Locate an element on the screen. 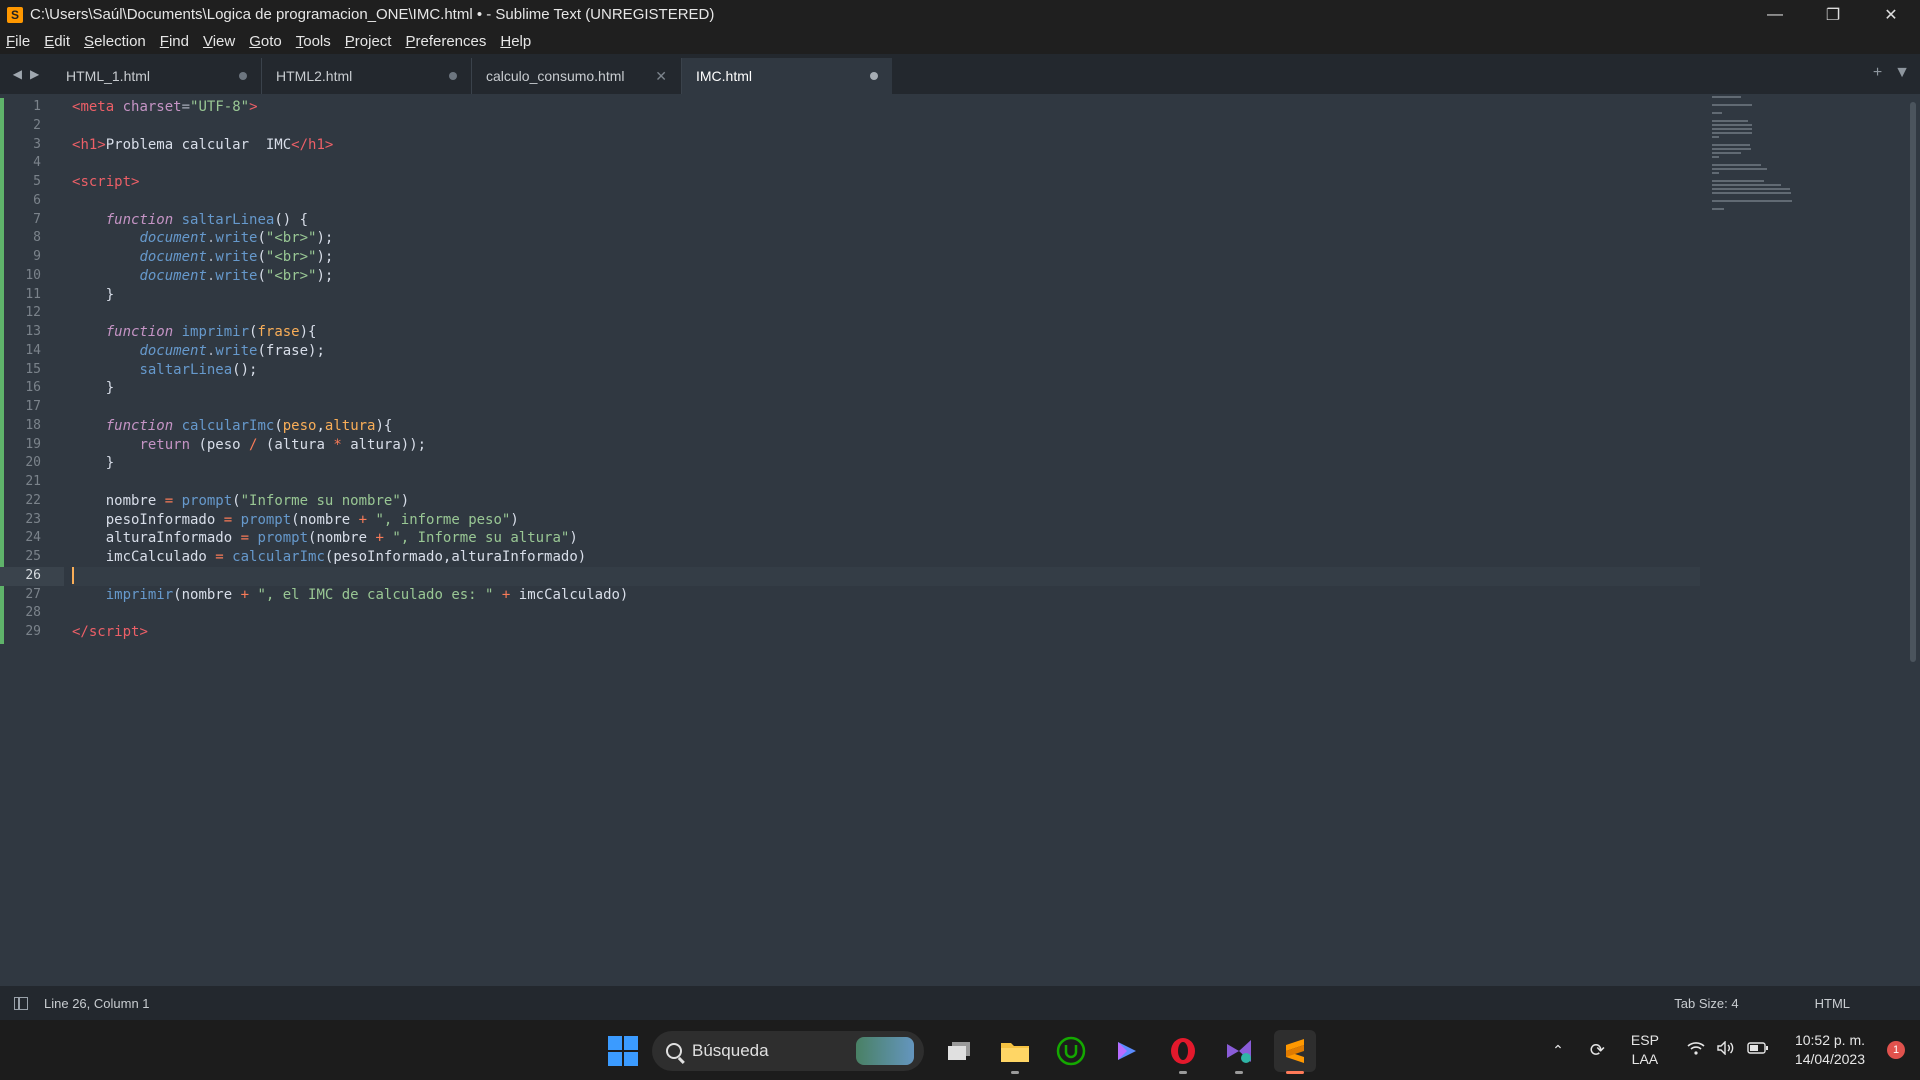 The width and height of the screenshot is (1920, 1080). syntax-mode: HTML is located at coordinates (1832, 1003).